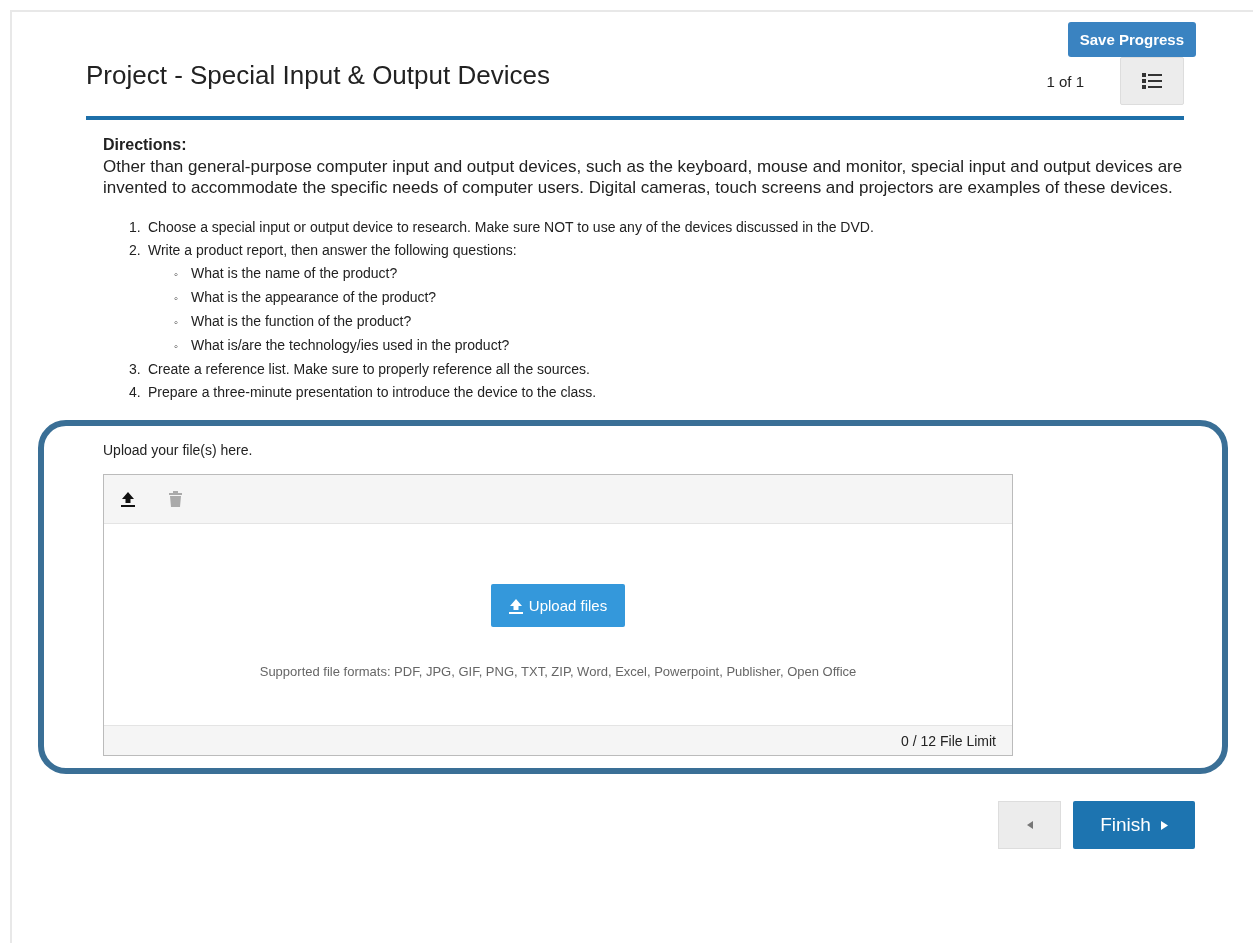  Describe the element at coordinates (301, 321) in the screenshot. I see `question-text: What is the function of the product?` at that location.